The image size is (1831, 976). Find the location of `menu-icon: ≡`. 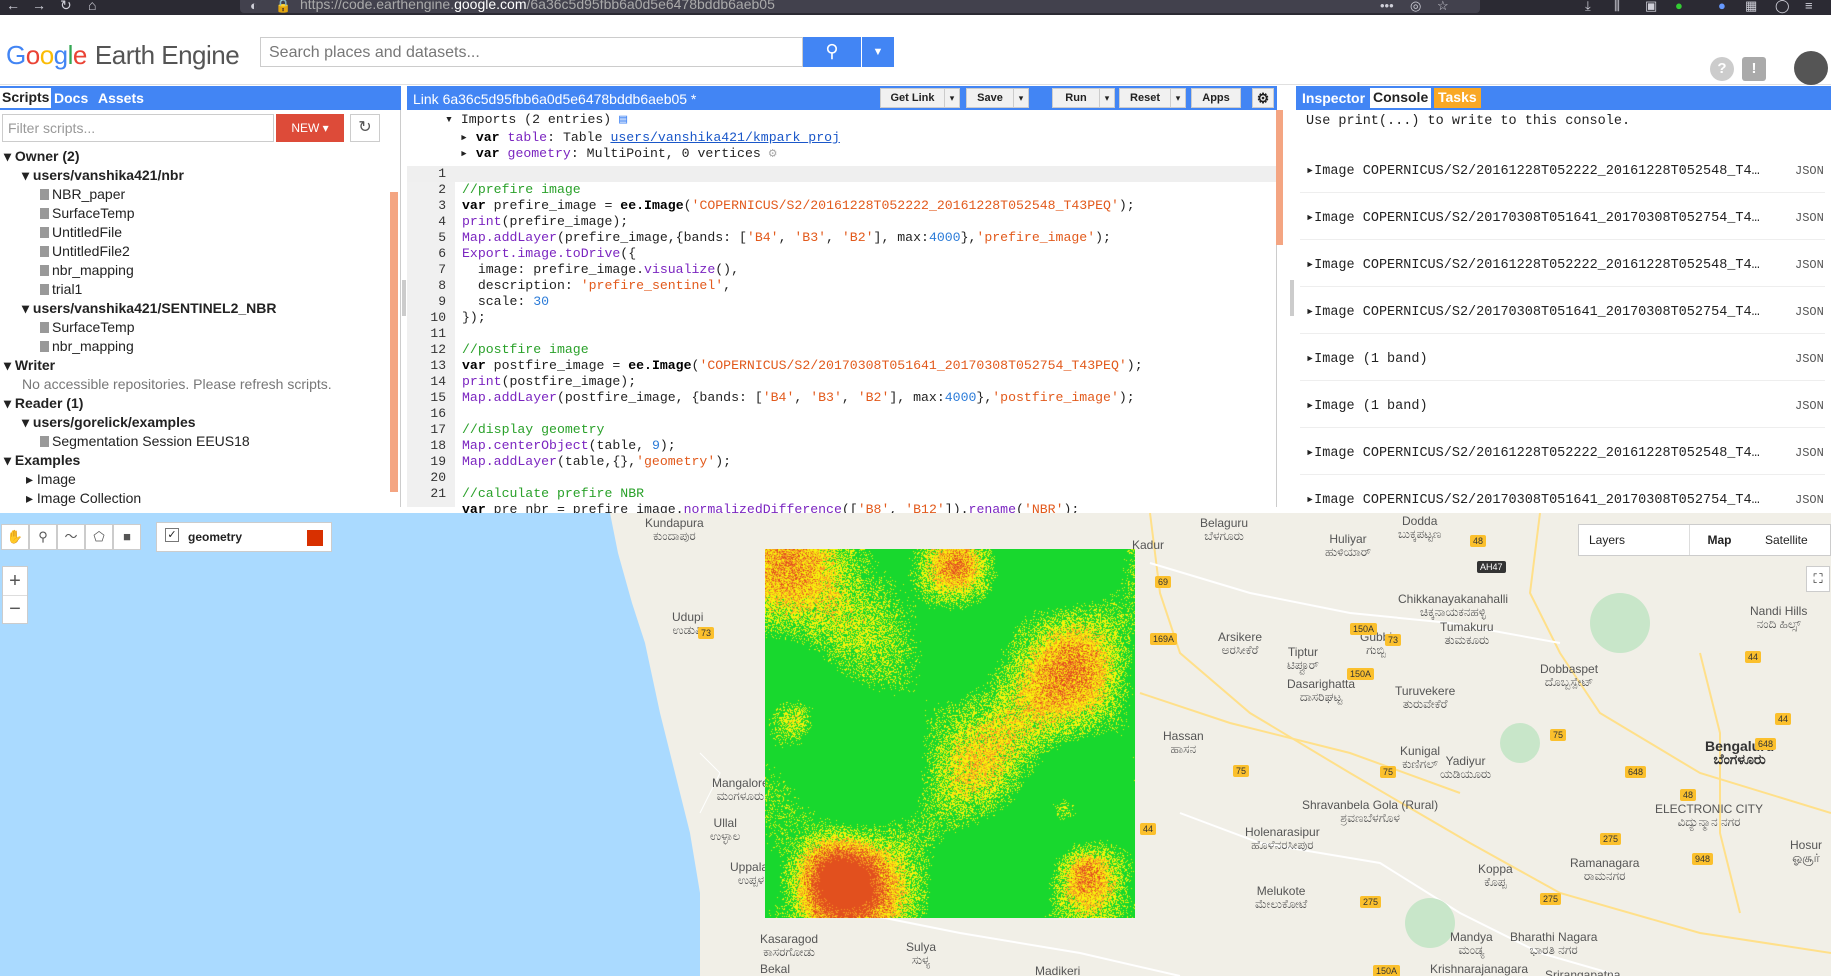

menu-icon: ≡ is located at coordinates (1809, 6).